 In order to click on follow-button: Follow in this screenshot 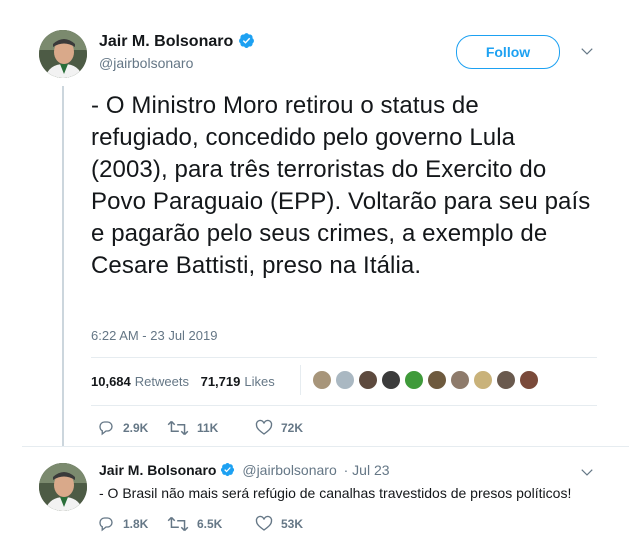, I will do `click(508, 52)`.